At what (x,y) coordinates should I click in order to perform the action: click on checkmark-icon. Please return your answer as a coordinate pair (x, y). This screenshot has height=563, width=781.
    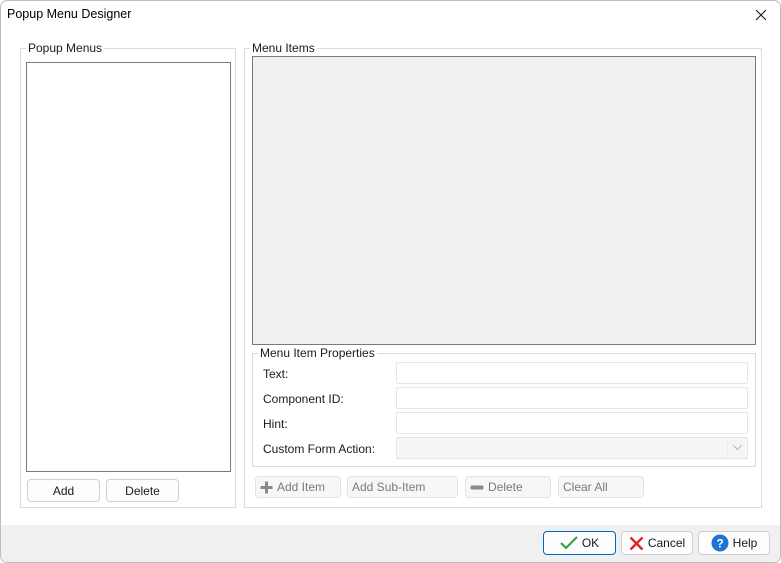
    Looking at the image, I should click on (569, 543).